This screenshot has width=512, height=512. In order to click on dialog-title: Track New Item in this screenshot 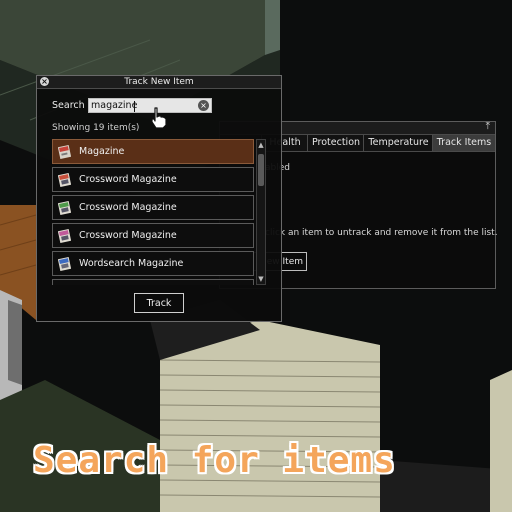, I will do `click(159, 82)`.